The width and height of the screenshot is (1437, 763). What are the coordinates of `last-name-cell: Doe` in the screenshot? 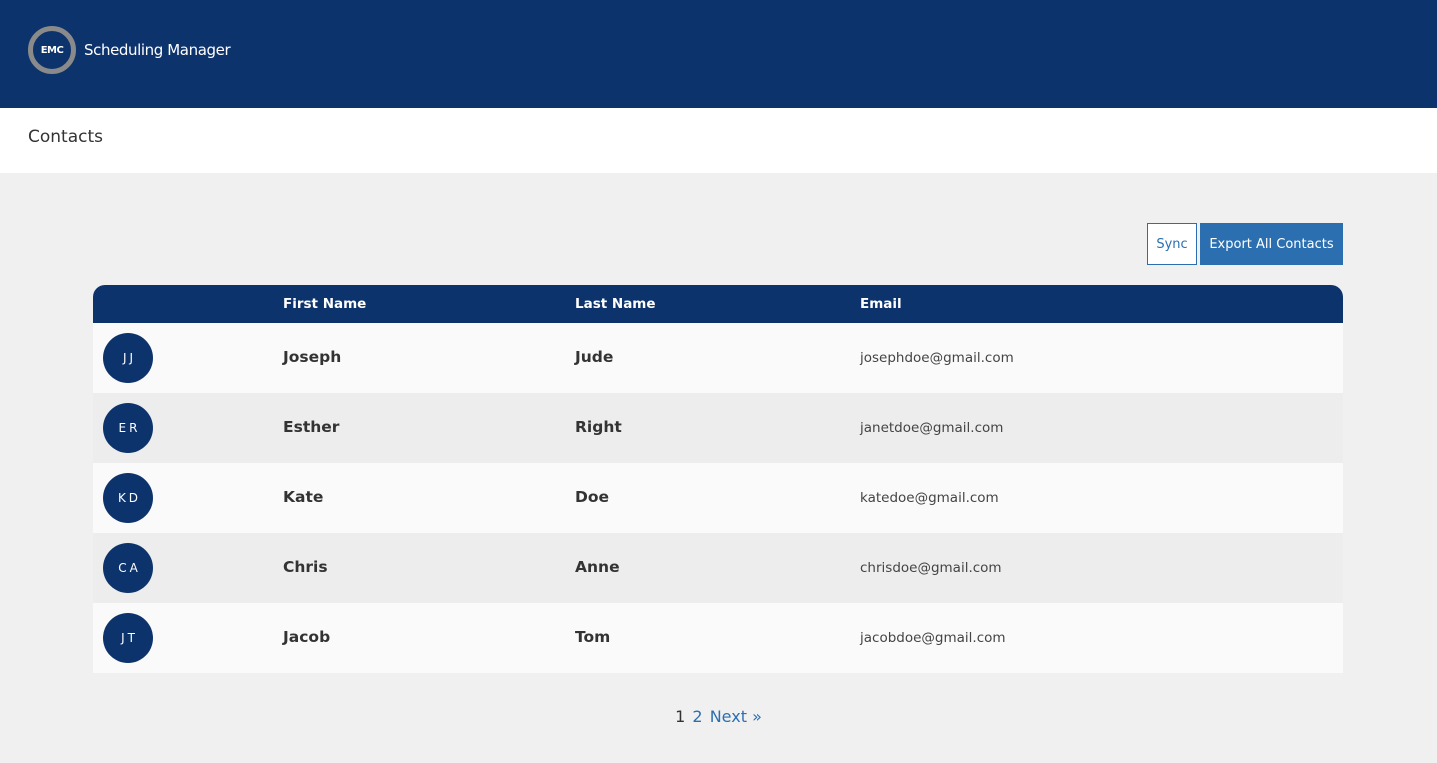 It's located at (592, 497).